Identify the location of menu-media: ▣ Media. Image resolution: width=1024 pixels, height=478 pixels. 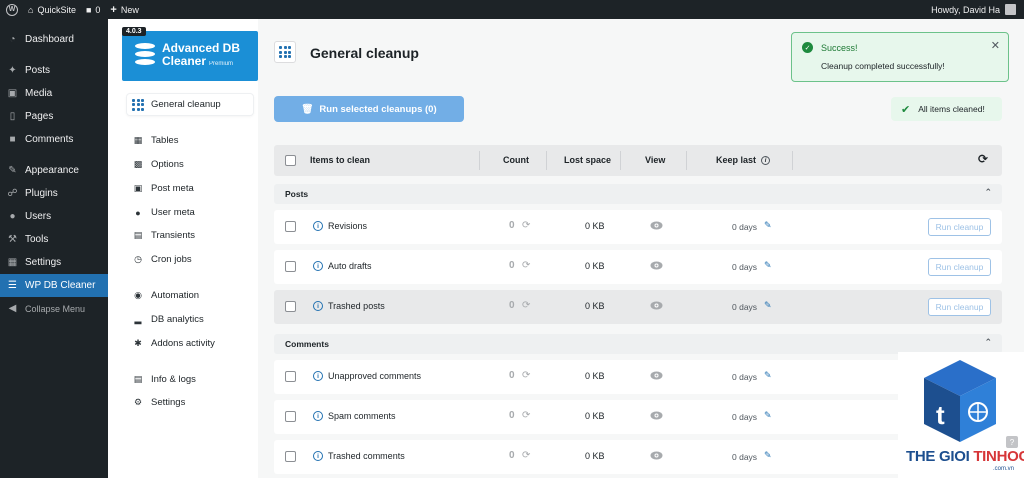
(54, 93).